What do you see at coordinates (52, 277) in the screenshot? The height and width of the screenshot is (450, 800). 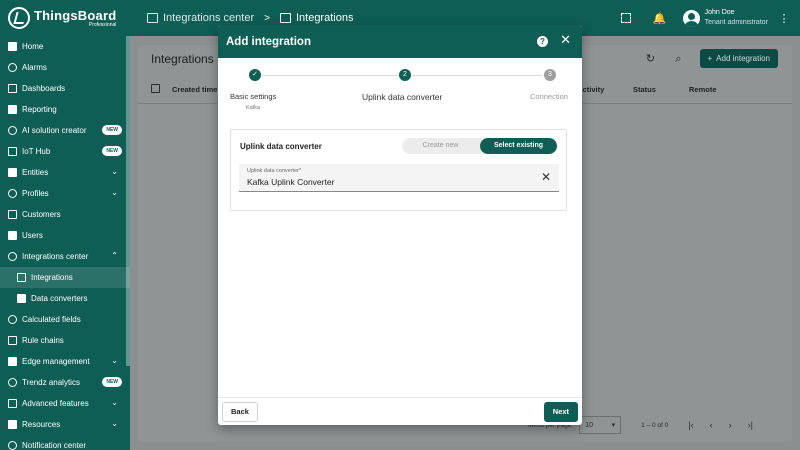 I see `sidebar-item-label: Integrations` at bounding box center [52, 277].